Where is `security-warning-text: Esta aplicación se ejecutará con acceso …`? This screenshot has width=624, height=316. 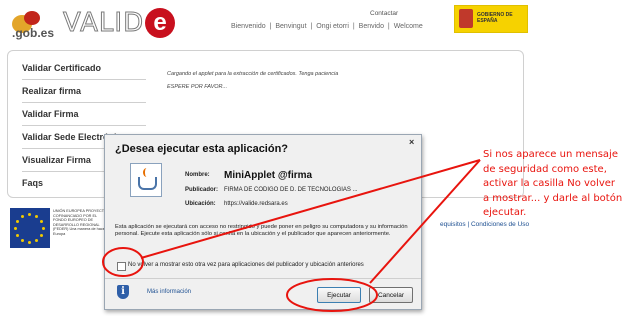 security-warning-text: Esta aplicación se ejecutará con acceso … is located at coordinates (261, 231).